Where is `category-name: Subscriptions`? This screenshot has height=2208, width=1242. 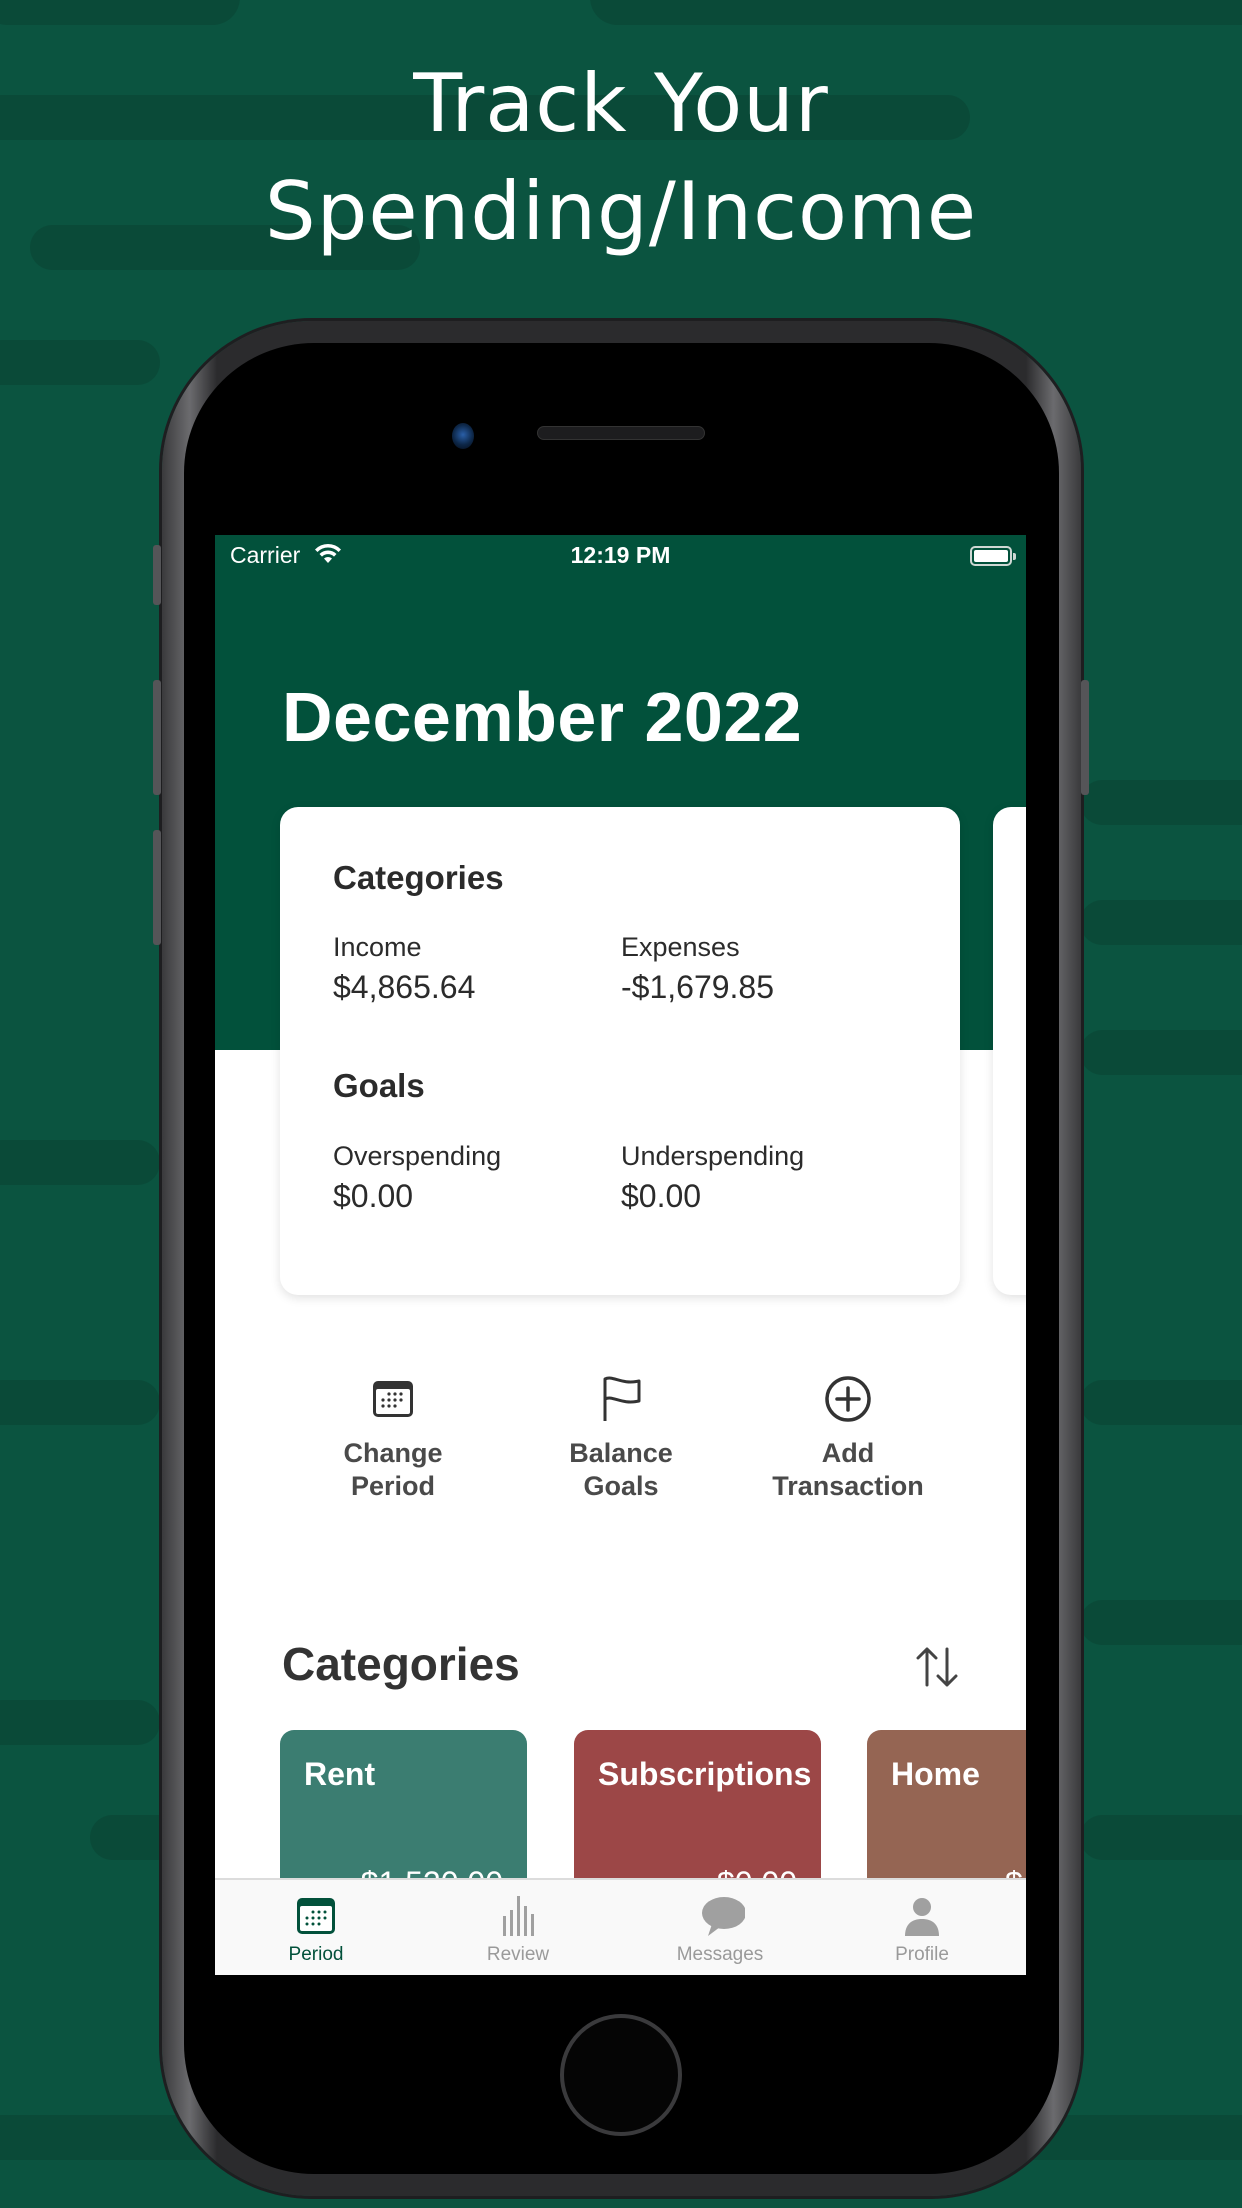
category-name: Subscriptions is located at coordinates (705, 1774).